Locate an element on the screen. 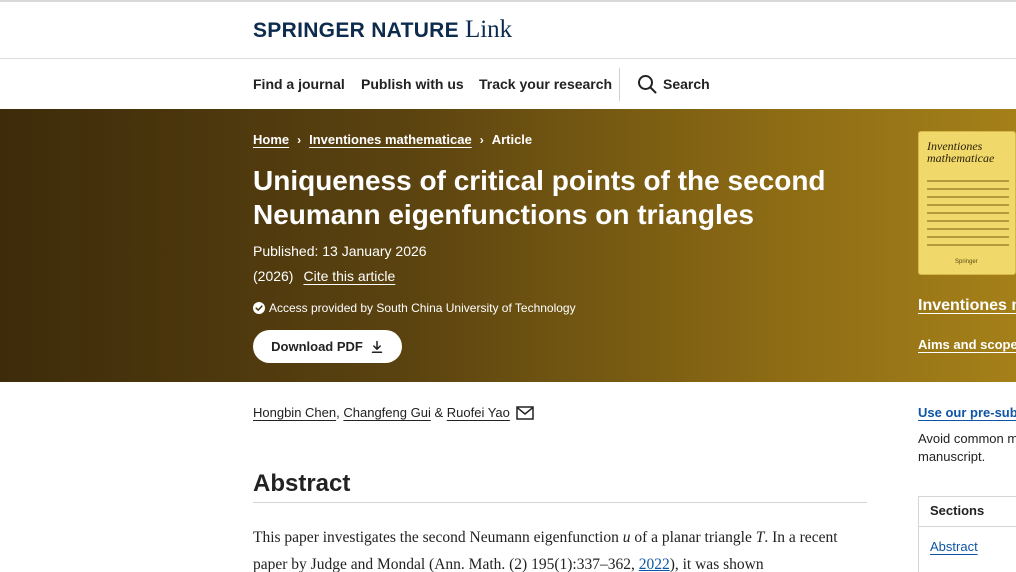 The image size is (1016, 572). brand-bar: SPRINGER NATURE Link is located at coordinates (508, 30).